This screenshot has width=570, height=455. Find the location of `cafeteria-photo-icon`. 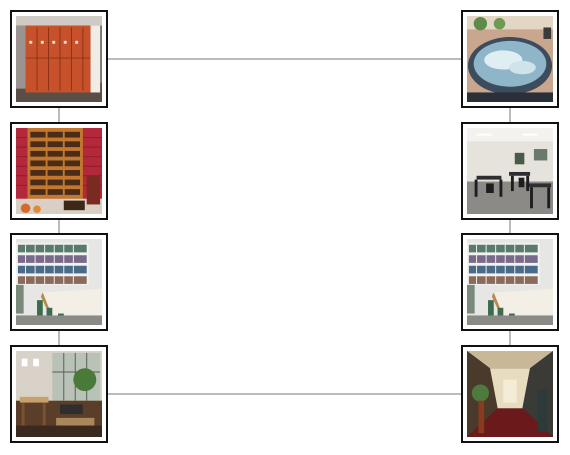

cafeteria-photo-icon is located at coordinates (510, 171).